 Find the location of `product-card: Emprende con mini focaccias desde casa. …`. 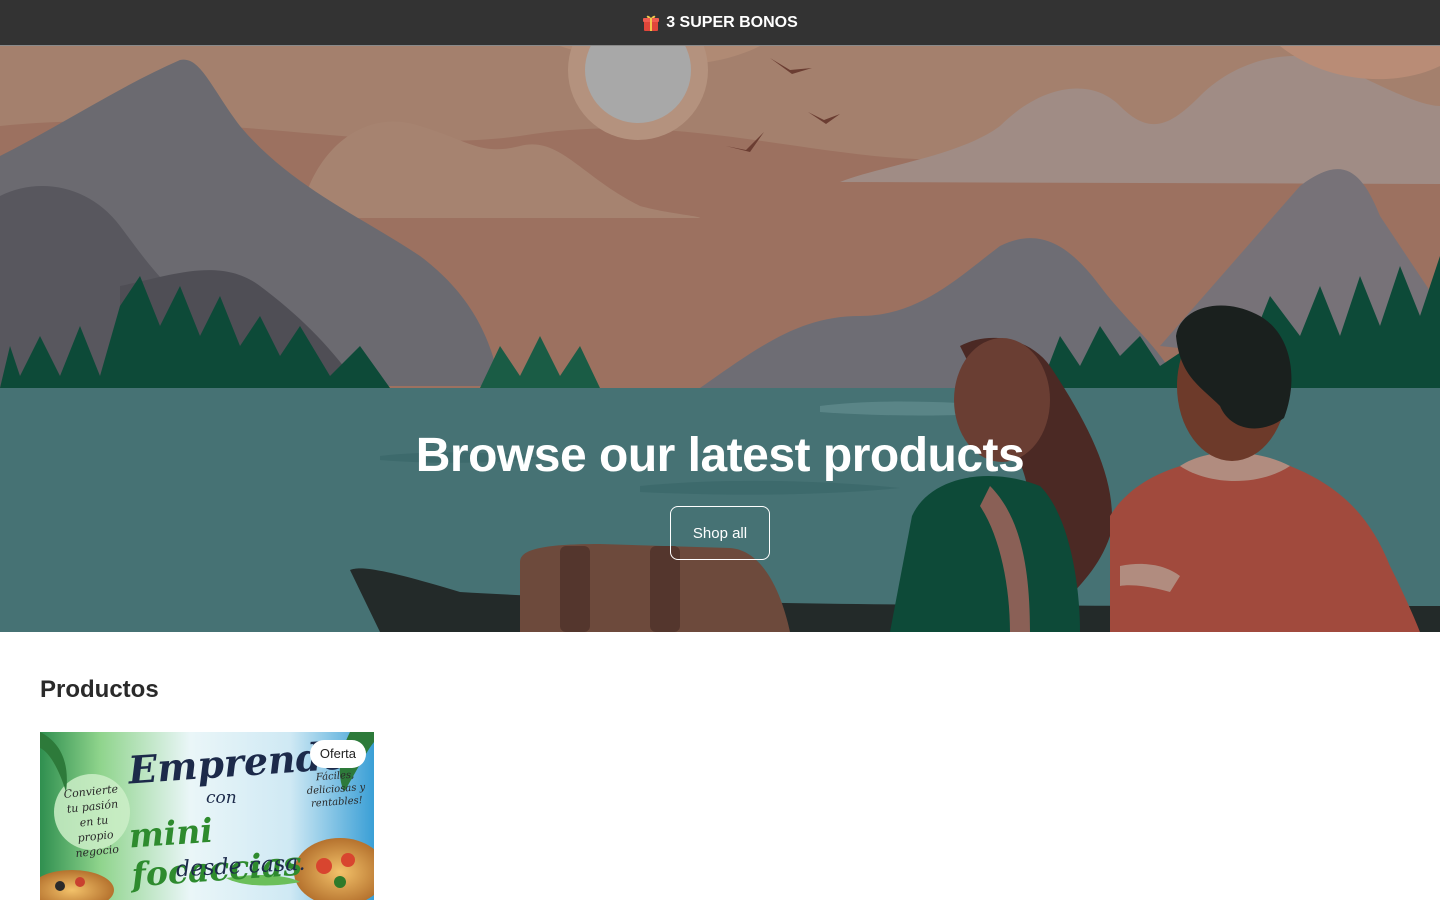

product-card: Emprende con mini focaccias desde casa. … is located at coordinates (207, 816).